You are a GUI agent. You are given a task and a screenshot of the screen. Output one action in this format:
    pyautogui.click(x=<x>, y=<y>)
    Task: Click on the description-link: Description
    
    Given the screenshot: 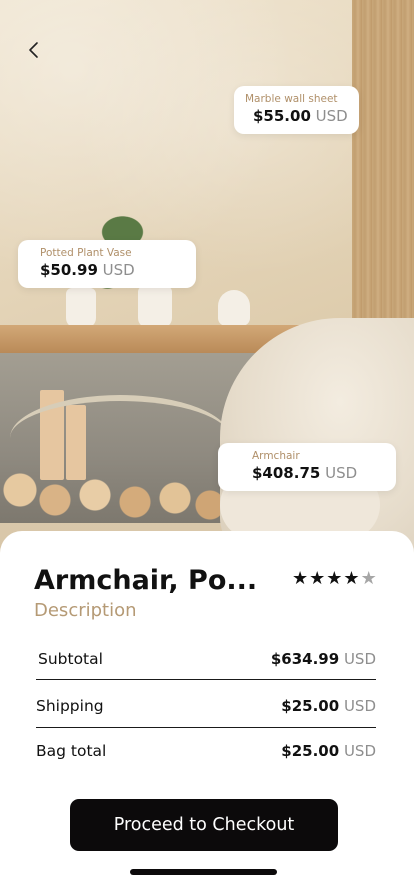 What is the action you would take?
    pyautogui.click(x=85, y=610)
    